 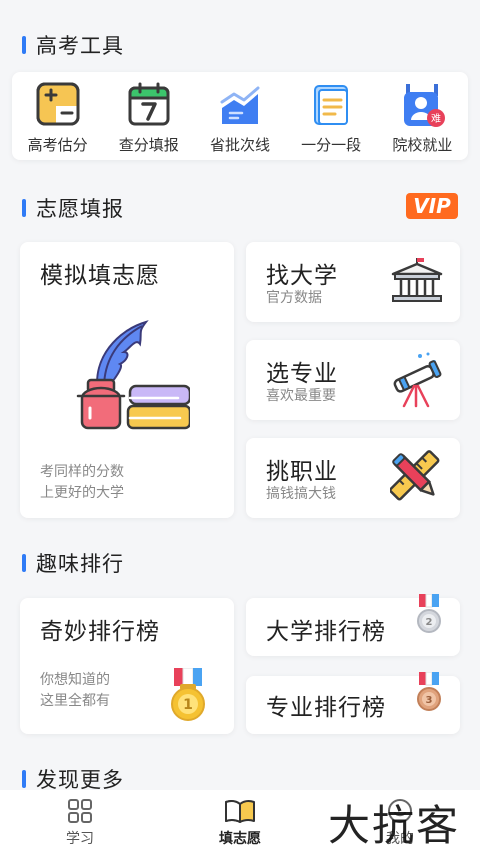 What do you see at coordinates (302, 374) in the screenshot?
I see `card-title: 选专业` at bounding box center [302, 374].